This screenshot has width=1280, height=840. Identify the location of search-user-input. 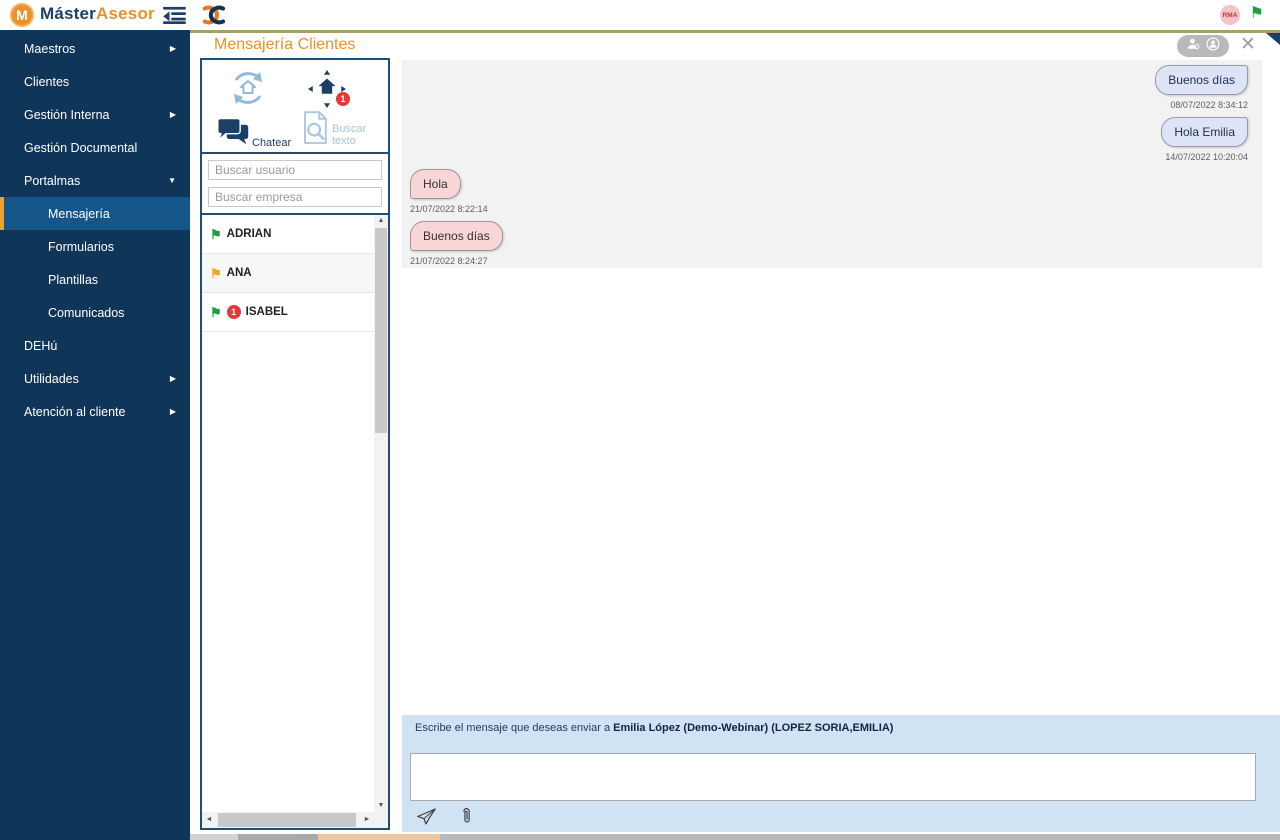
(295, 170).